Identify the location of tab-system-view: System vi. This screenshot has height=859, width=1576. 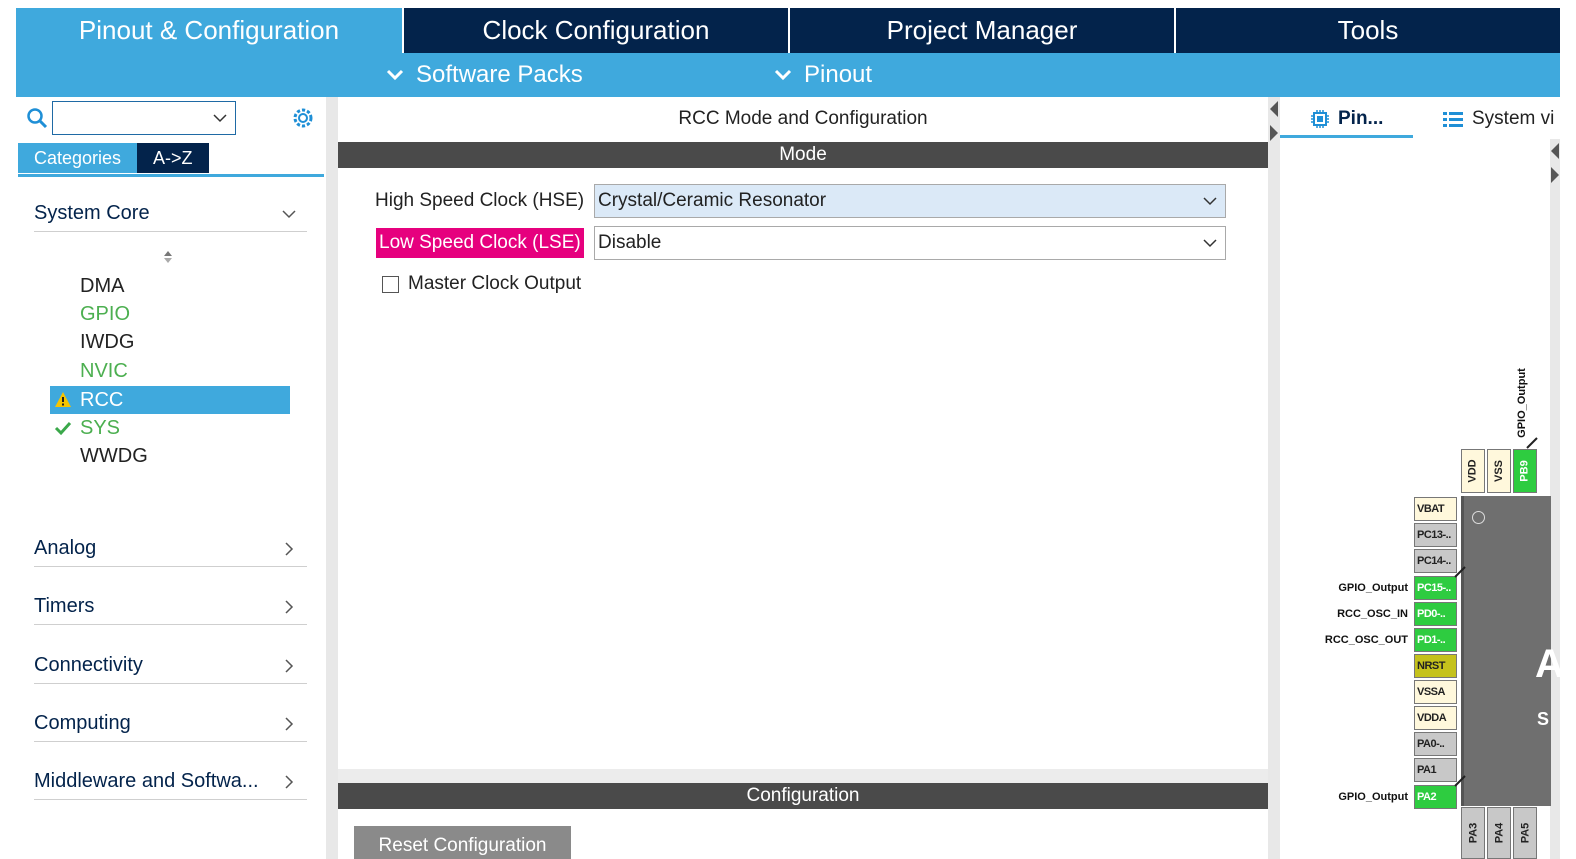
(1498, 119).